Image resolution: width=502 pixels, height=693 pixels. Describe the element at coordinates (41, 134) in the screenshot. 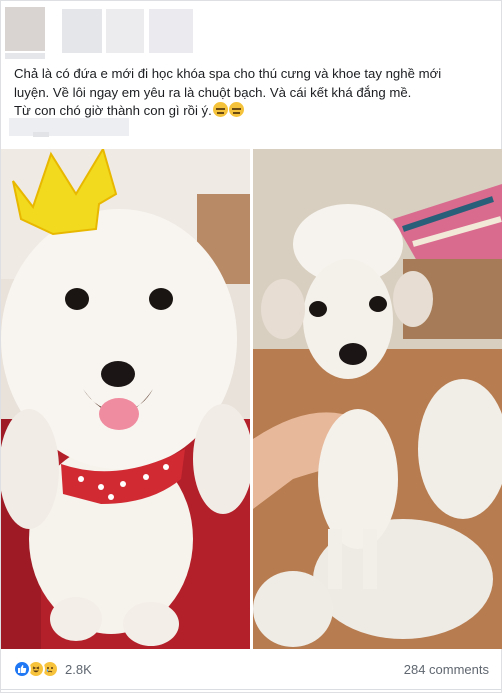

I see `blurred-text-fragment` at that location.